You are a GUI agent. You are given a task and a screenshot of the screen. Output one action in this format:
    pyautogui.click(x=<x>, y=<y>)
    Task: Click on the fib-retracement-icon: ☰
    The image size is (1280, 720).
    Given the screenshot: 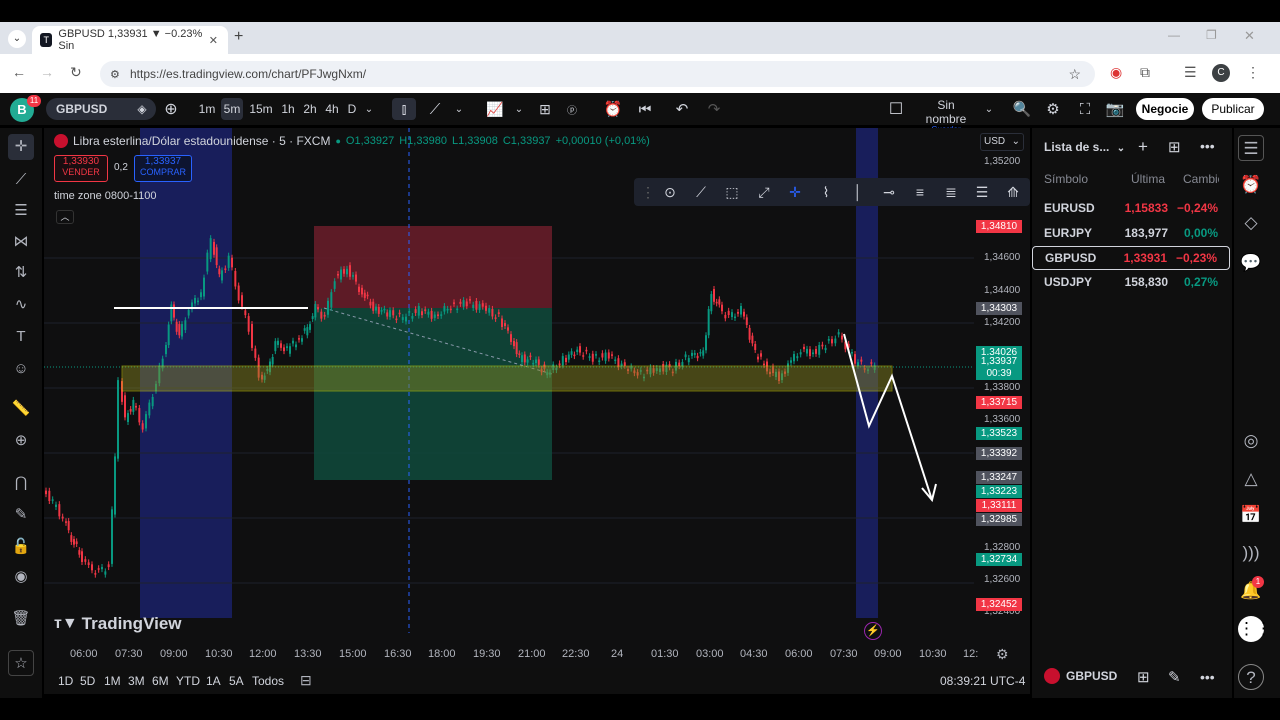 What is the action you would take?
    pyautogui.click(x=21, y=211)
    